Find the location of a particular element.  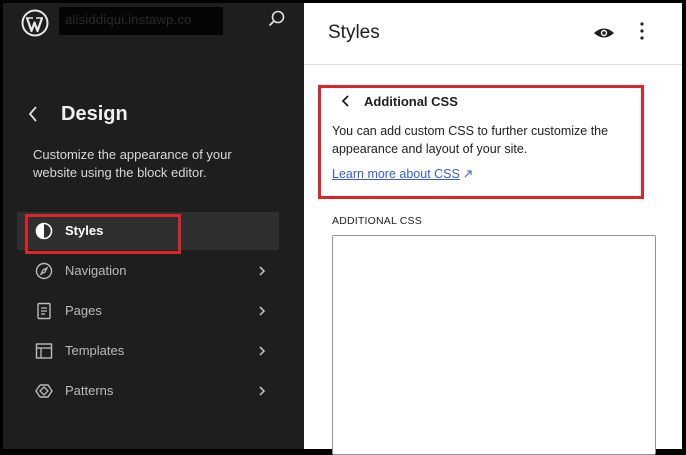

compass-icon is located at coordinates (44, 271).